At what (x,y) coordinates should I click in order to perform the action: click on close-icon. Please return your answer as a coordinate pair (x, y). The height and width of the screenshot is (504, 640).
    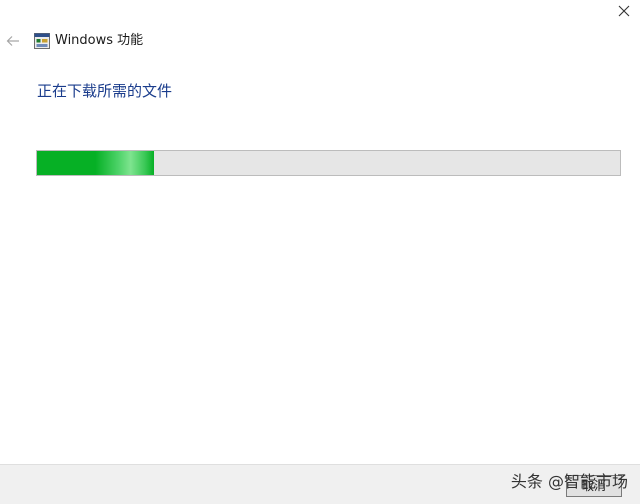
    Looking at the image, I should click on (624, 11).